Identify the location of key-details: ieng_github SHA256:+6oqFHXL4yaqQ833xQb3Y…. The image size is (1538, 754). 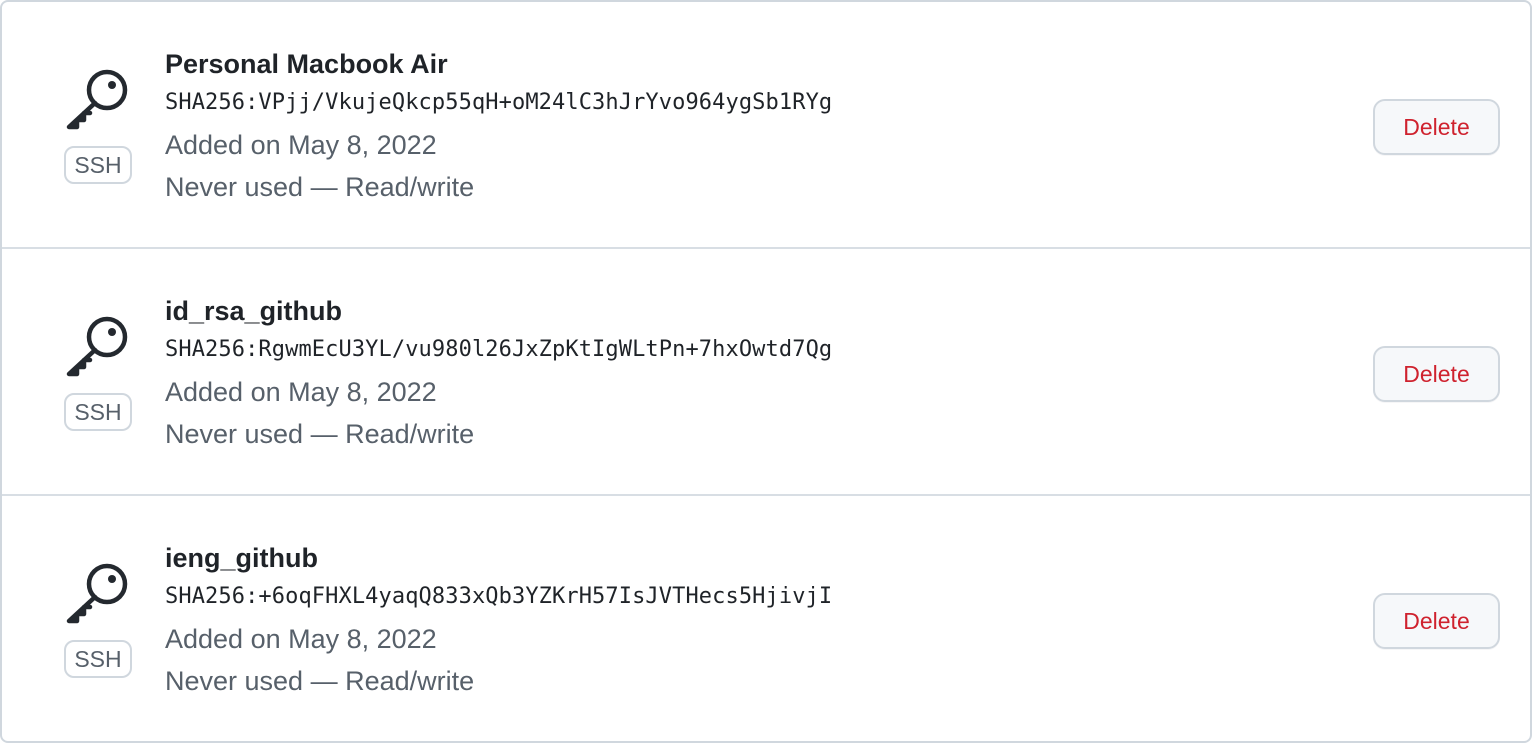
(498, 621).